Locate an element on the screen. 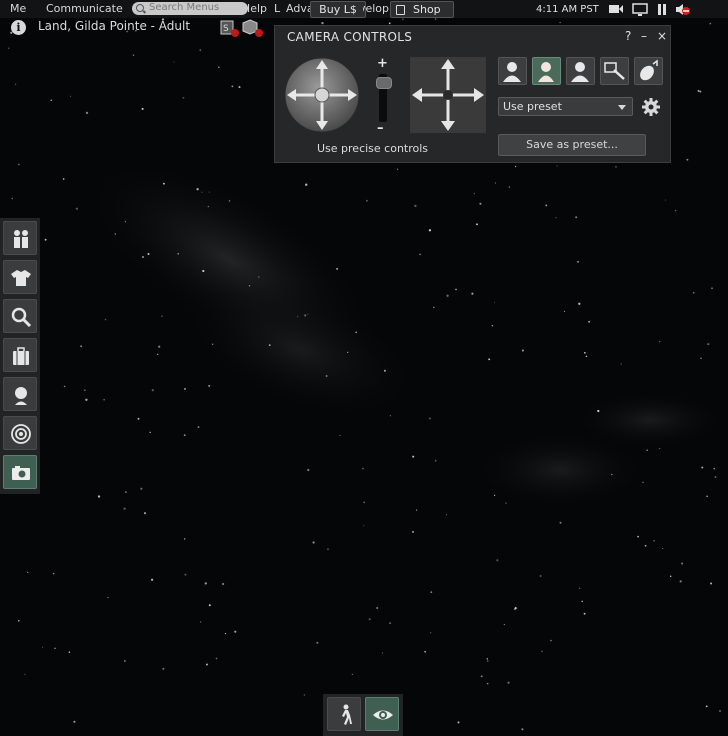 The width and height of the screenshot is (728, 736). people-button is located at coordinates (20, 238).